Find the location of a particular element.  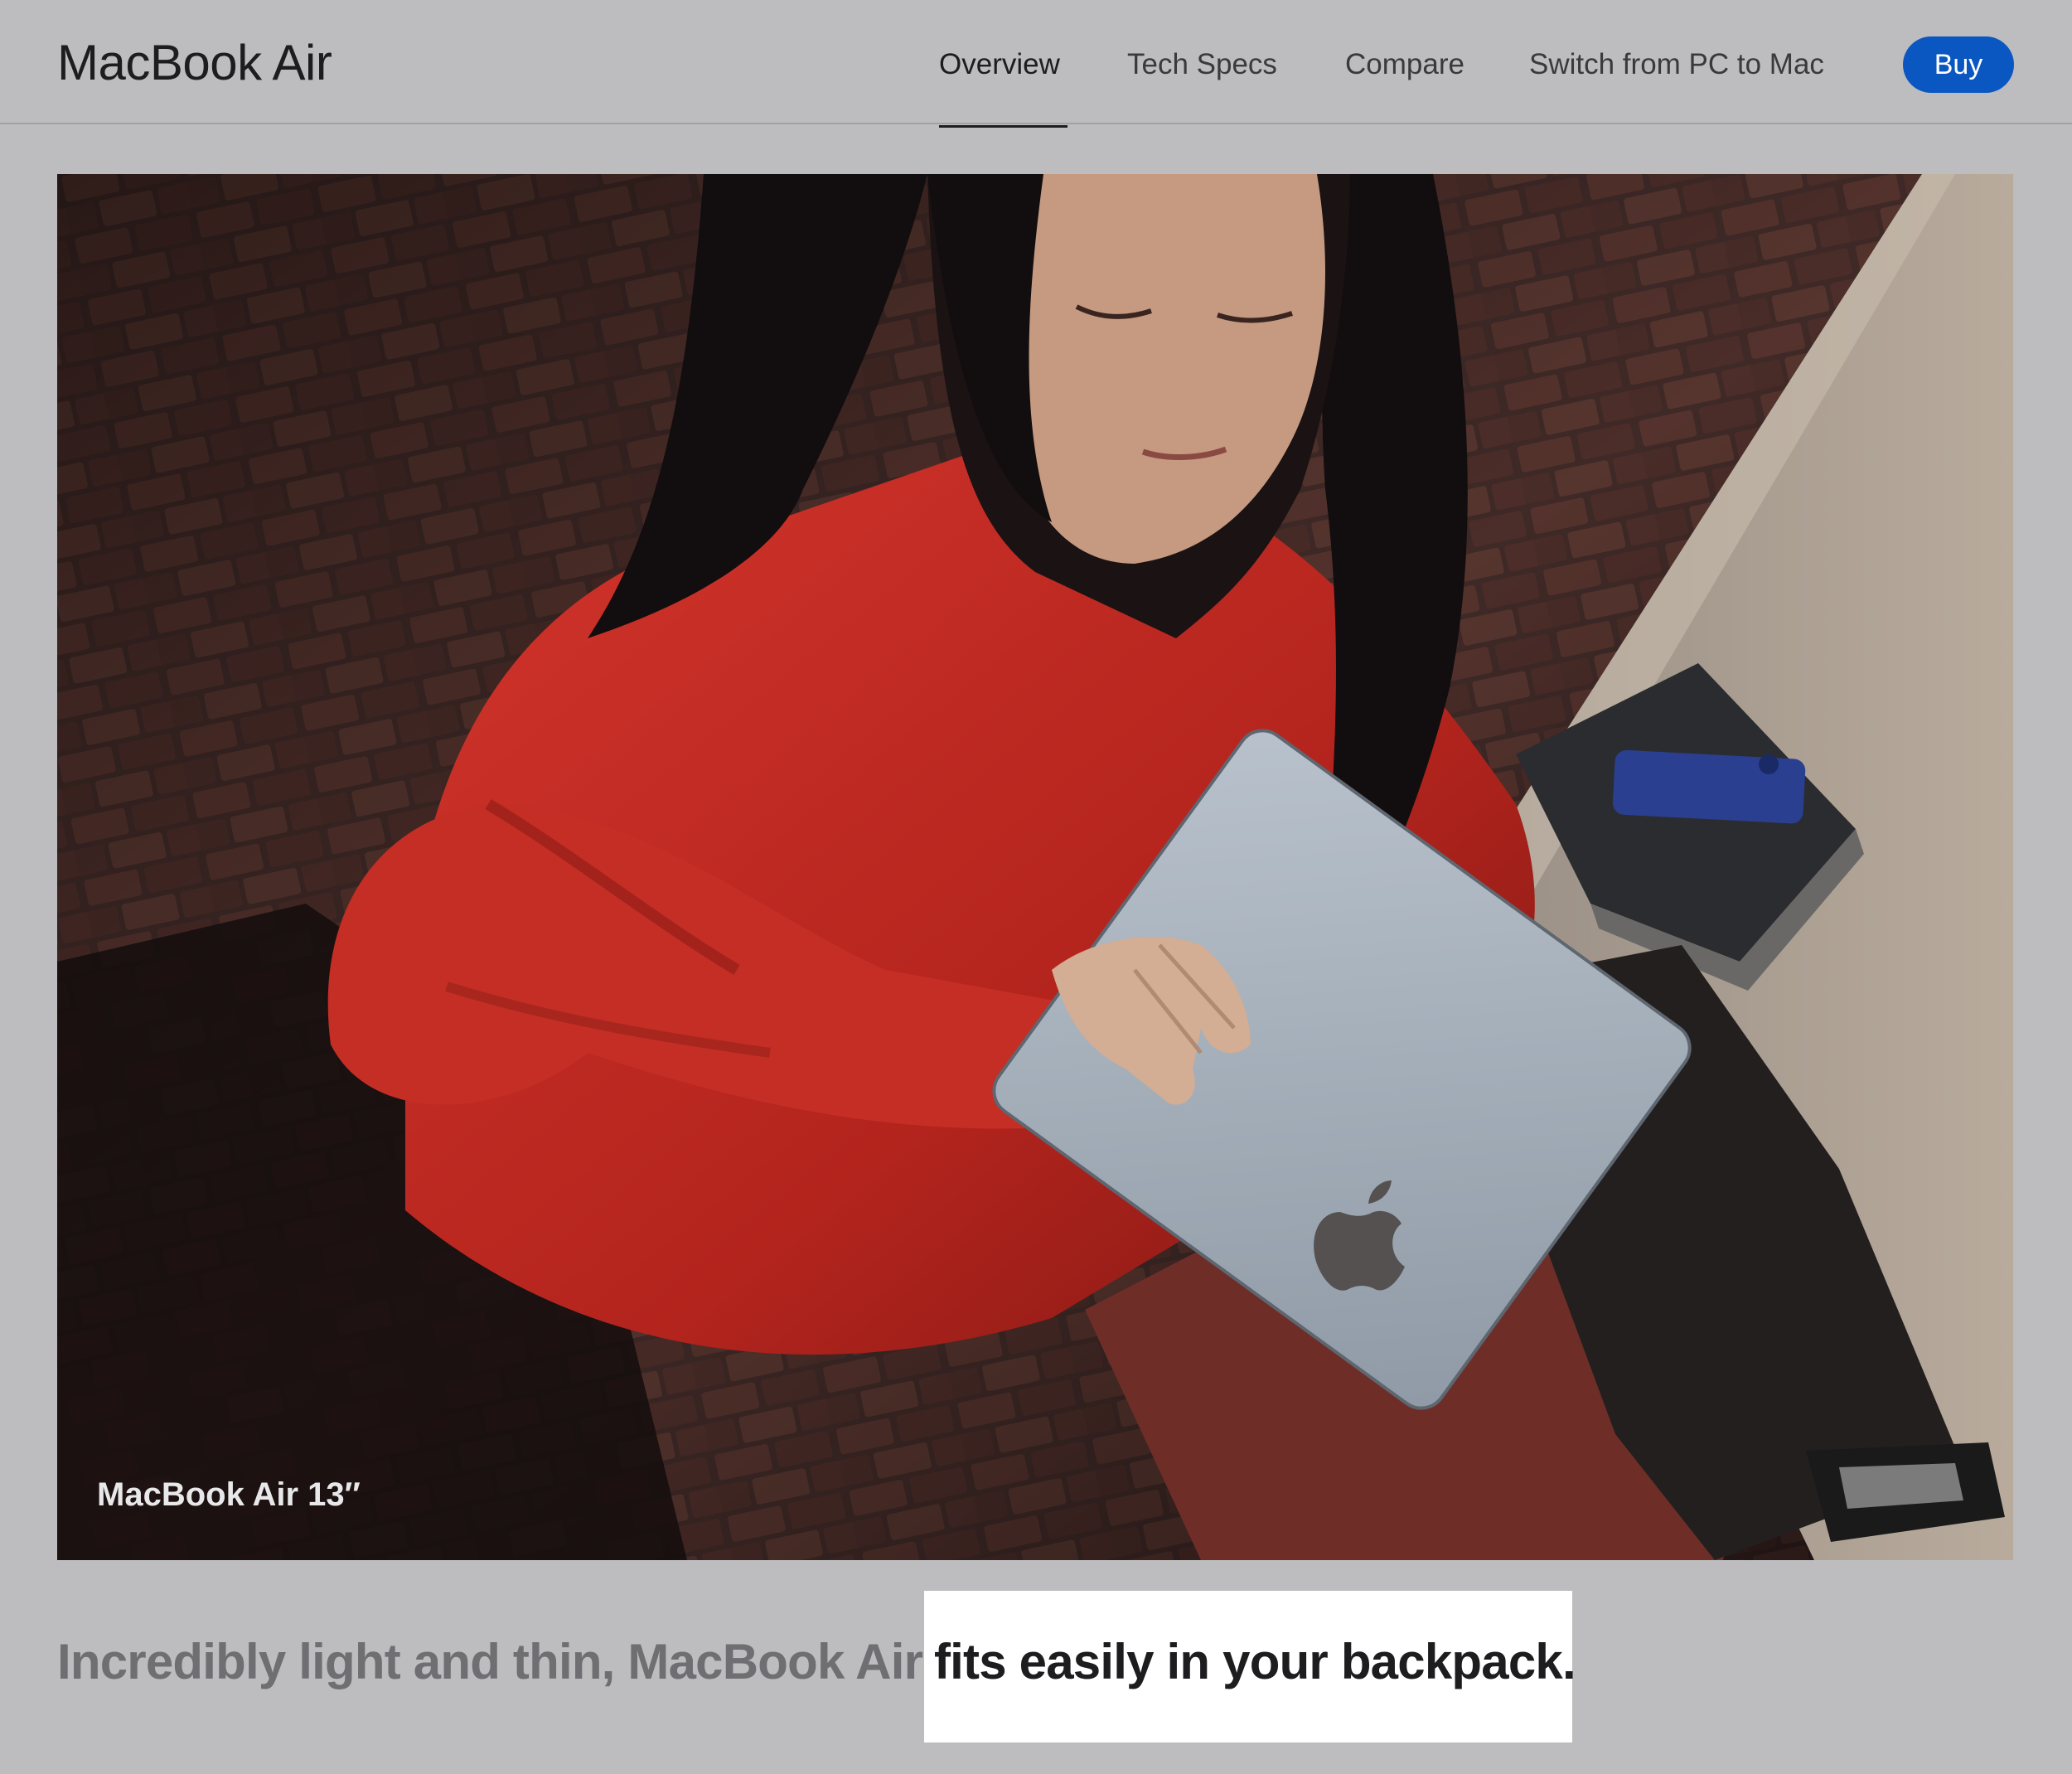

headline: Incredibly light and thin, MacBook Air is located at coordinates (490, 1662).